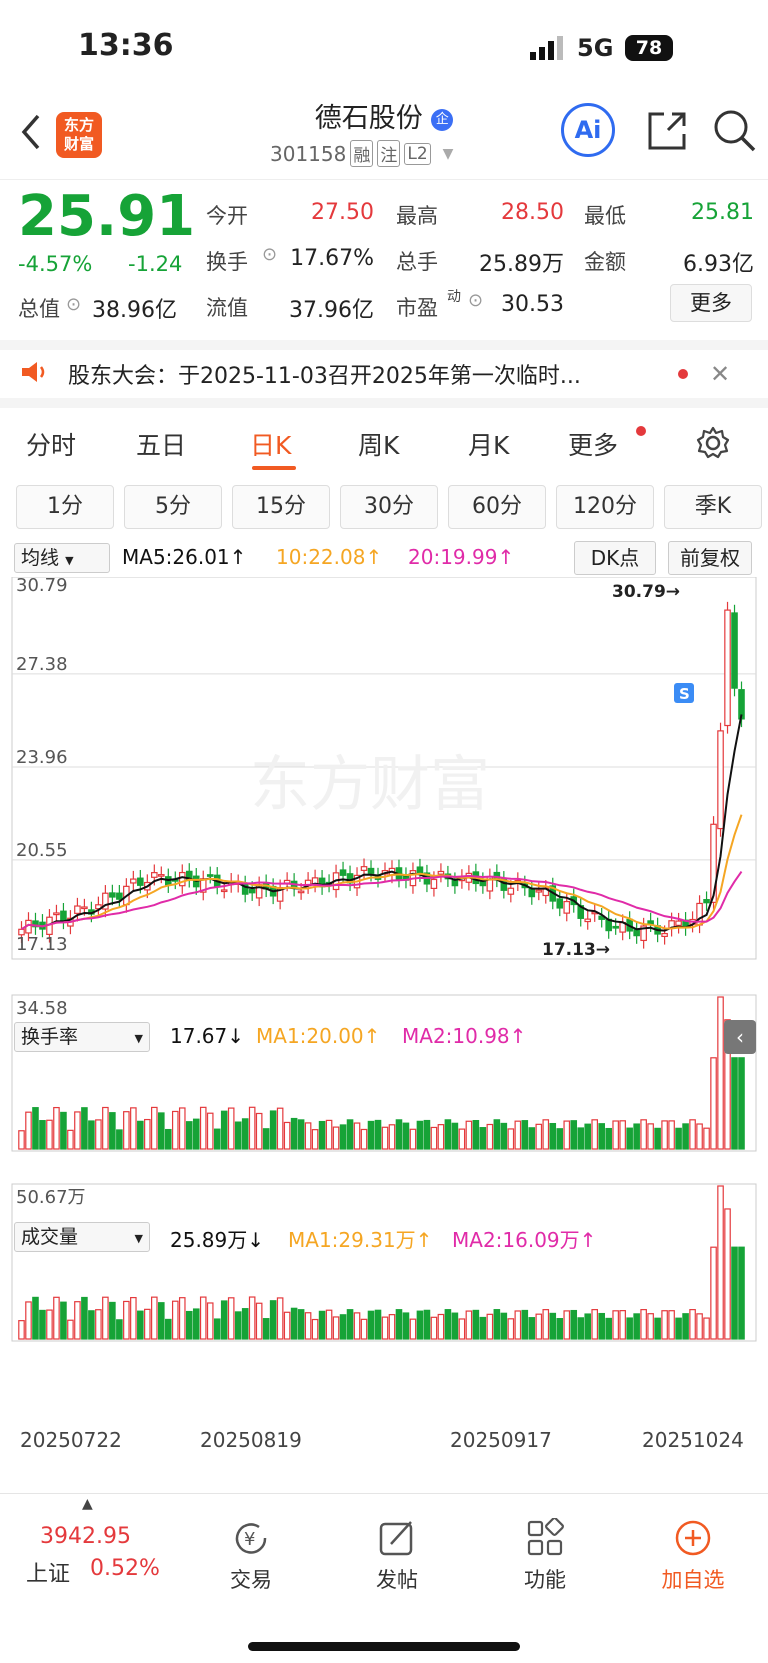 This screenshot has width=768, height=1663. What do you see at coordinates (85, 1536) in the screenshot?
I see `index-value: 3942.95` at bounding box center [85, 1536].